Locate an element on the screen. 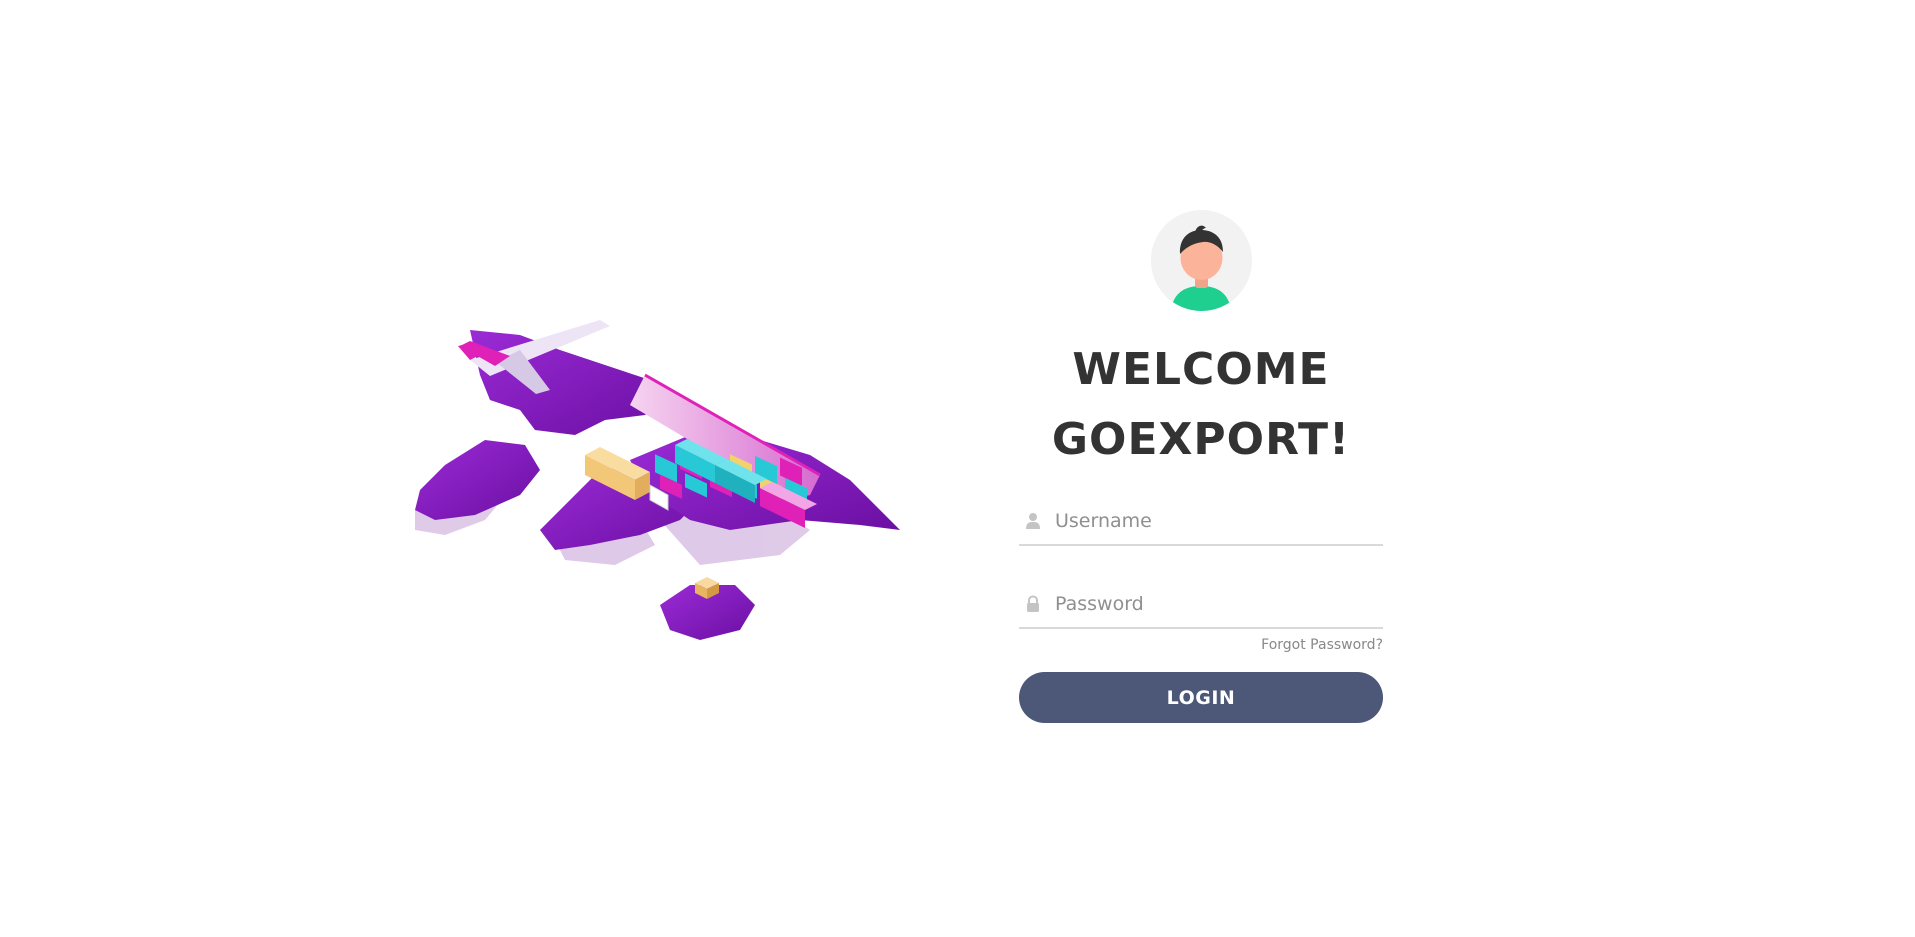 The image size is (1915, 937). welcome-heading: WELCOME GOEXPORT! is located at coordinates (1201, 405).